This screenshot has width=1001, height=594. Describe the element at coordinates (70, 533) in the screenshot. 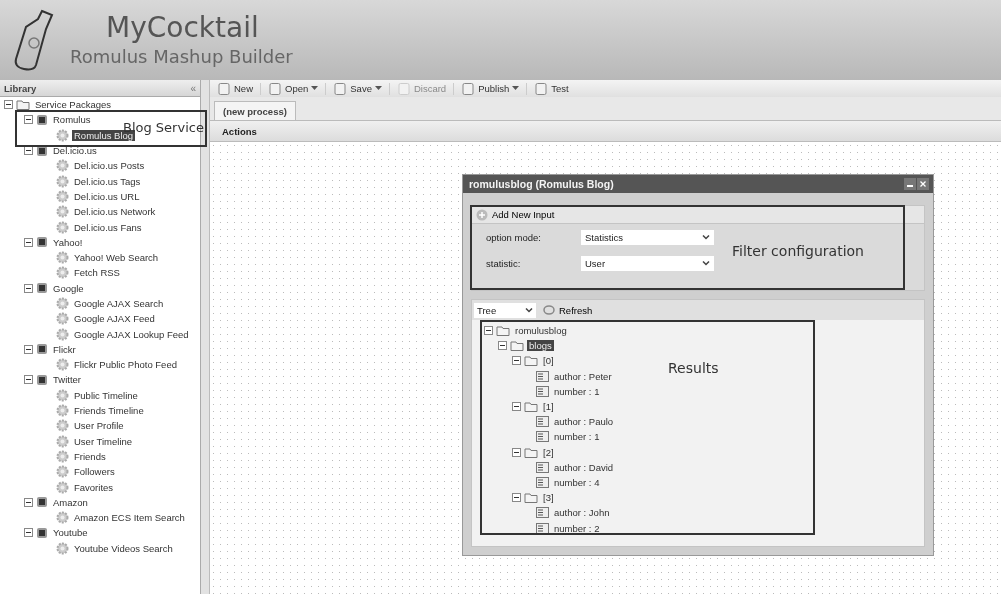

I see `tree-item: Youtube` at that location.